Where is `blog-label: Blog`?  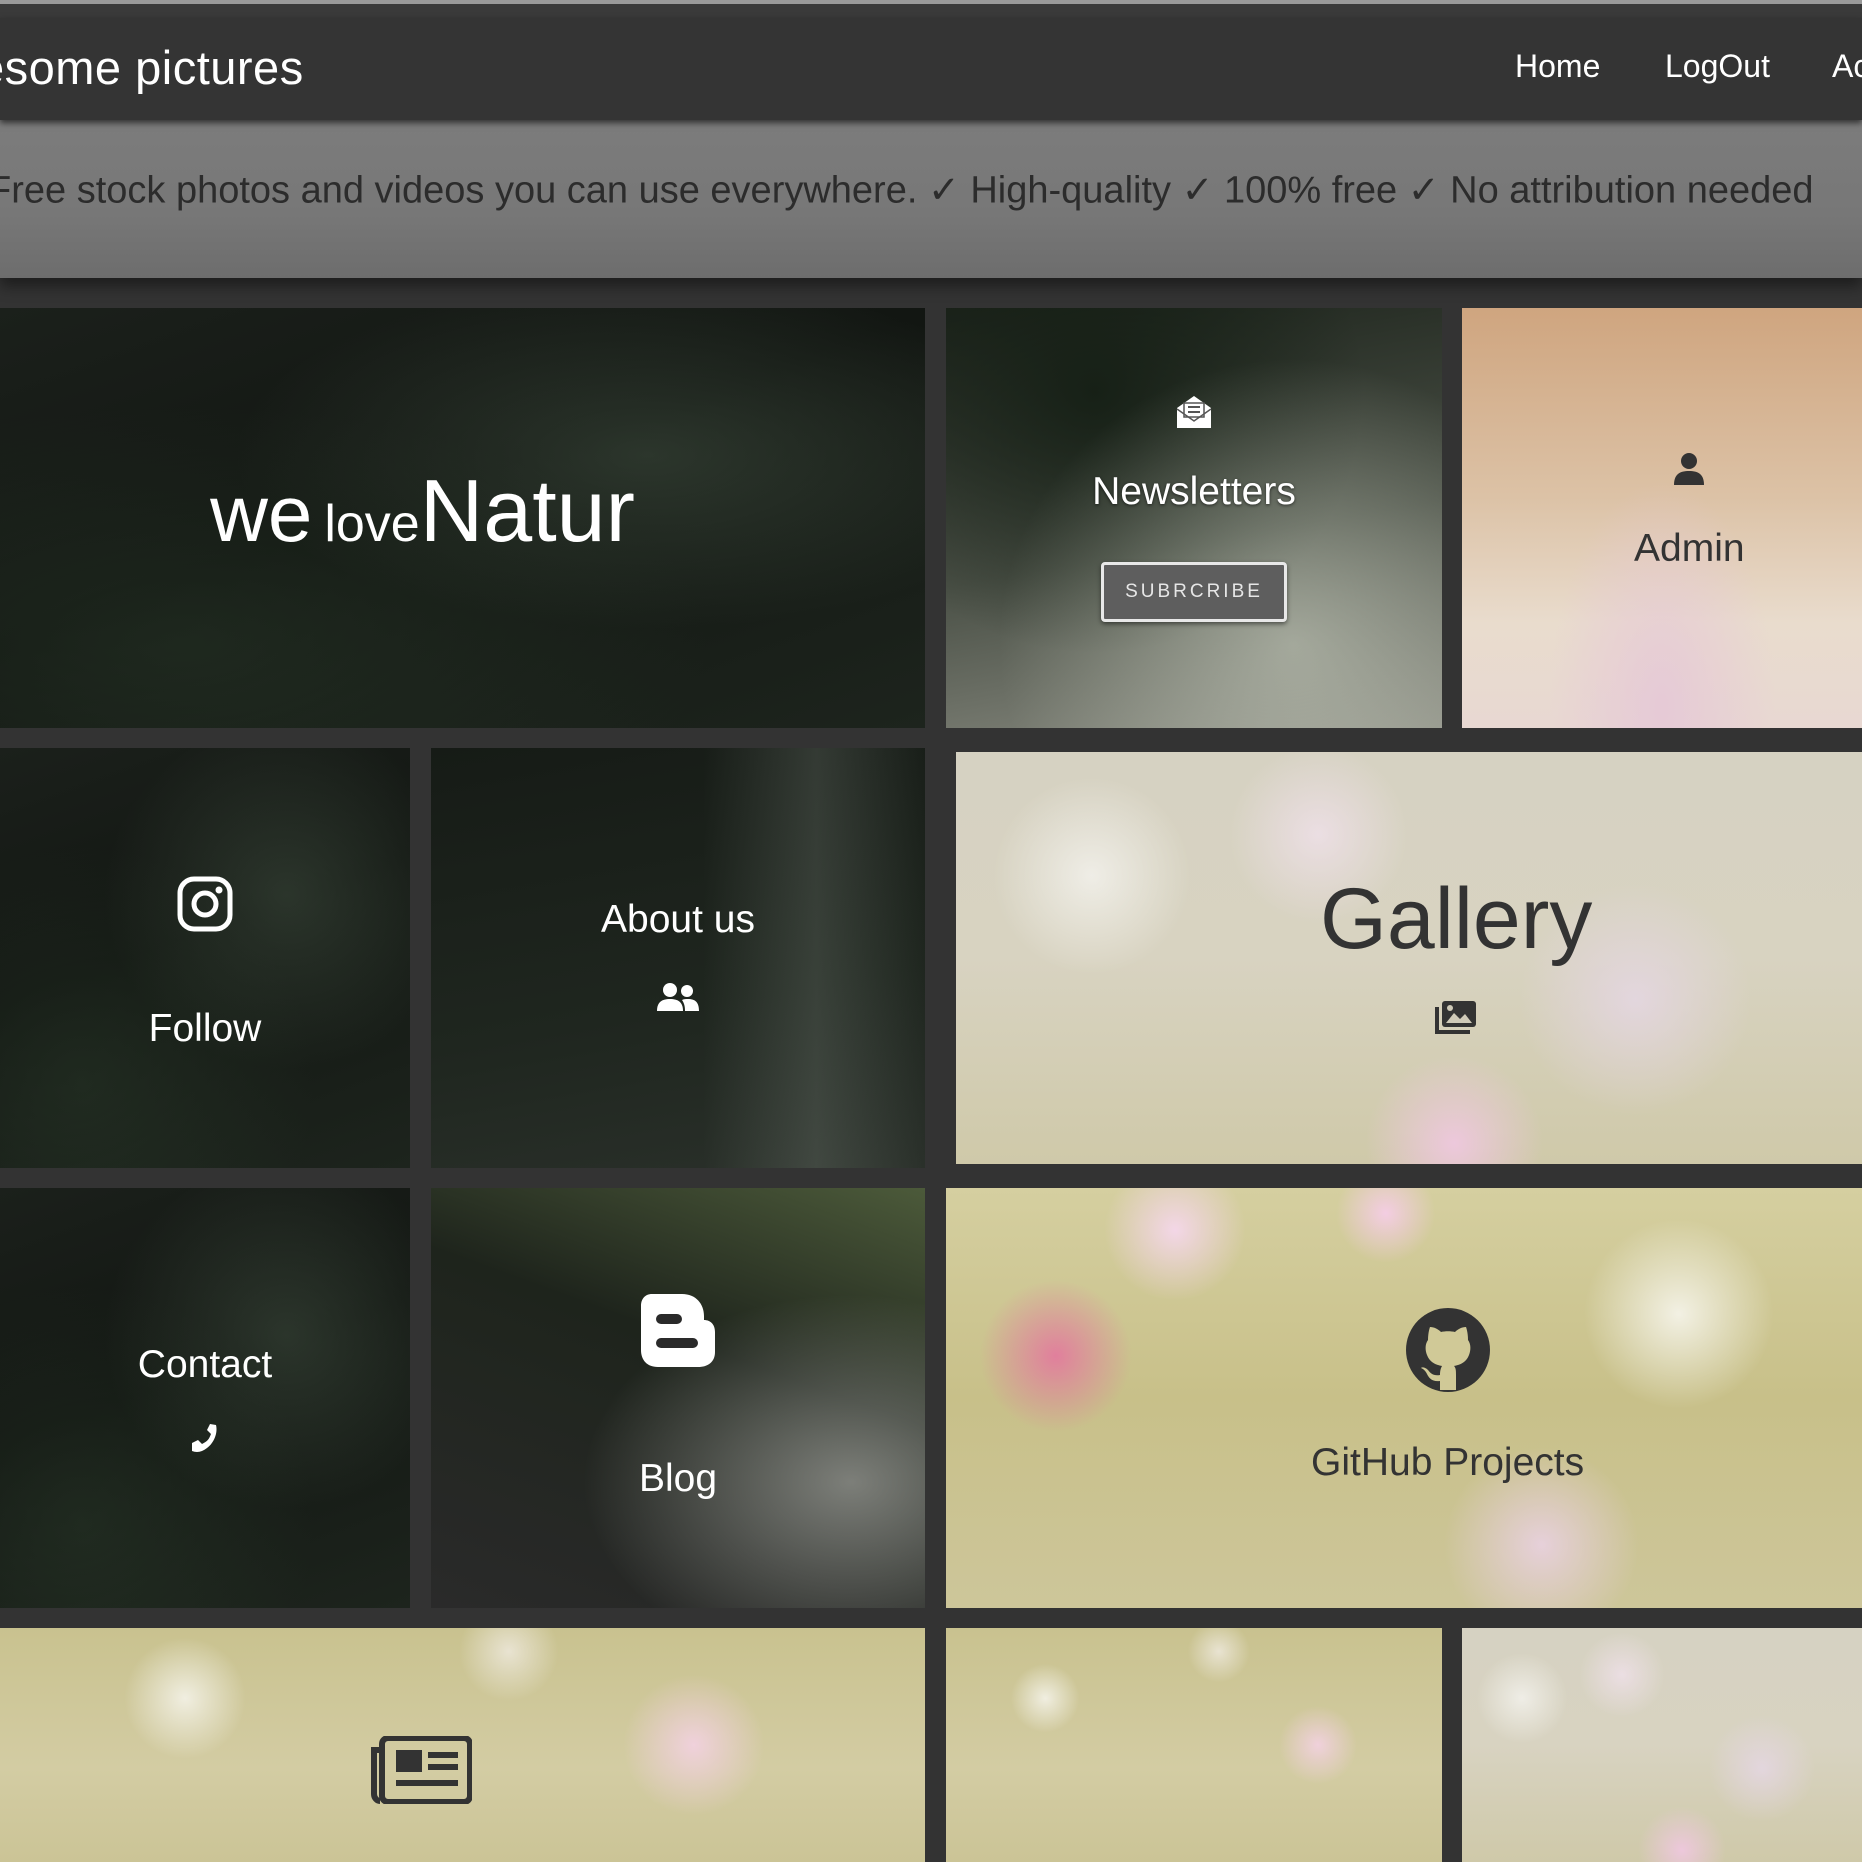
blog-label: Blog is located at coordinates (678, 1478).